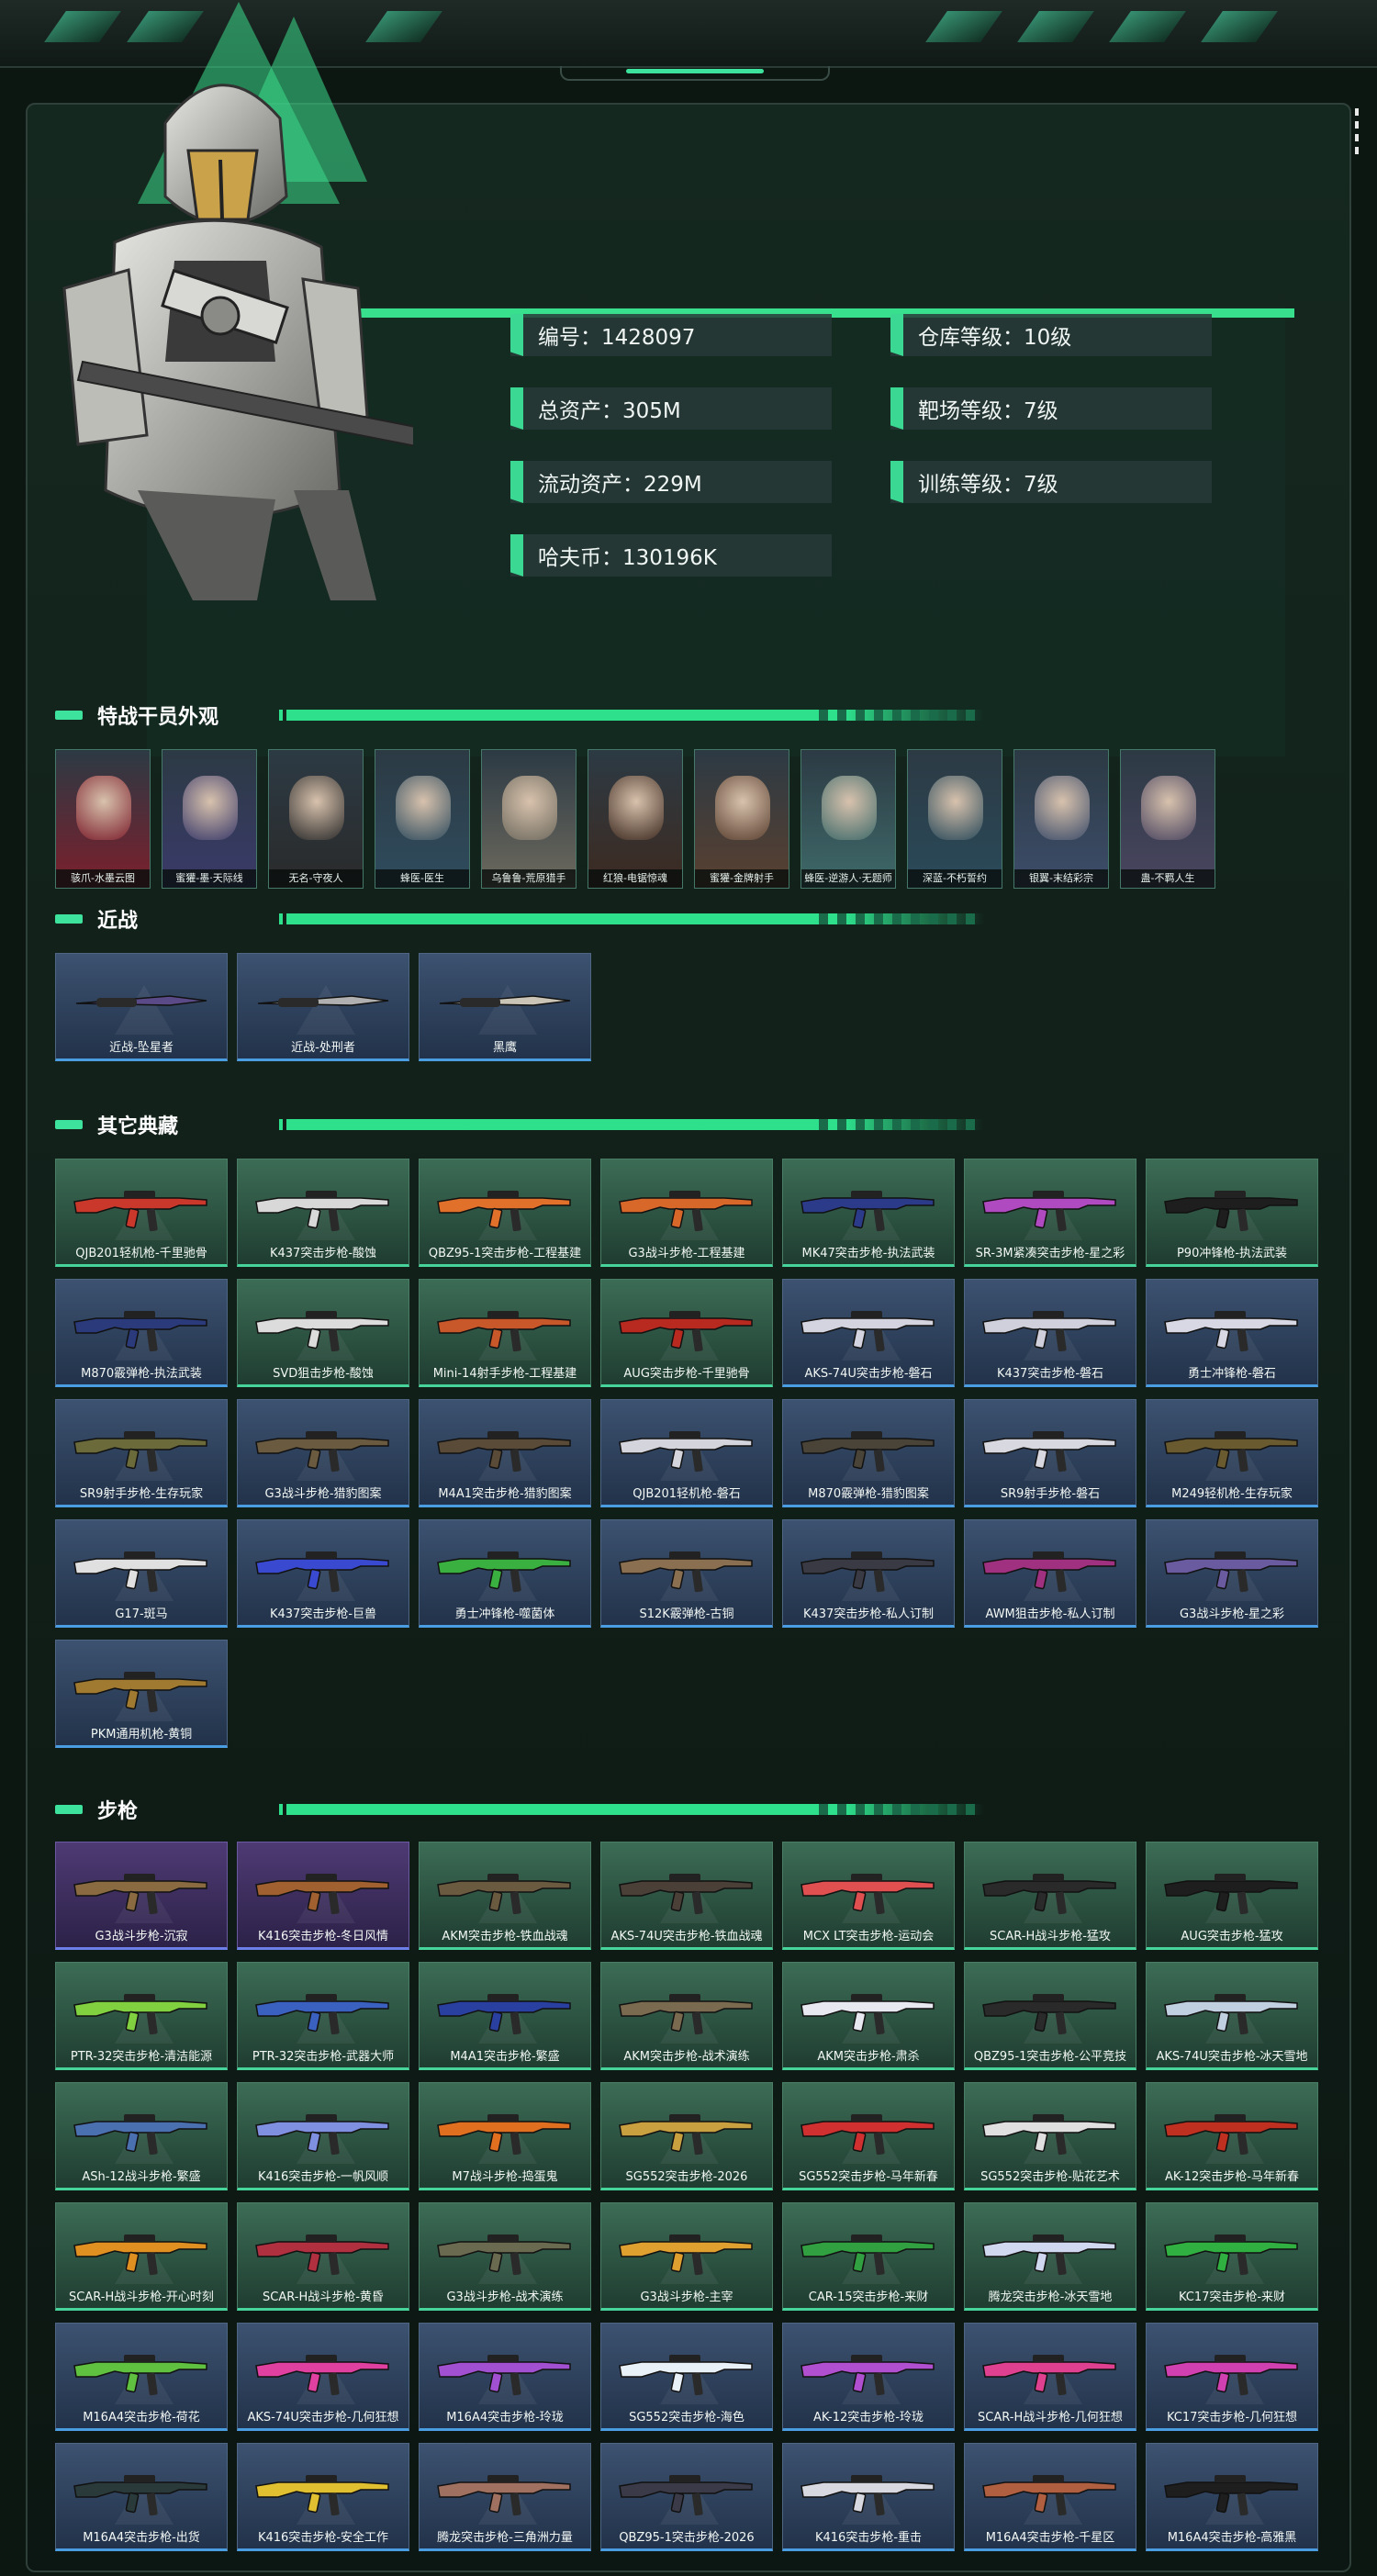  What do you see at coordinates (1050, 1896) in the screenshot?
I see `rifle-card: SCAR-H战斗步枪-猛攻` at bounding box center [1050, 1896].